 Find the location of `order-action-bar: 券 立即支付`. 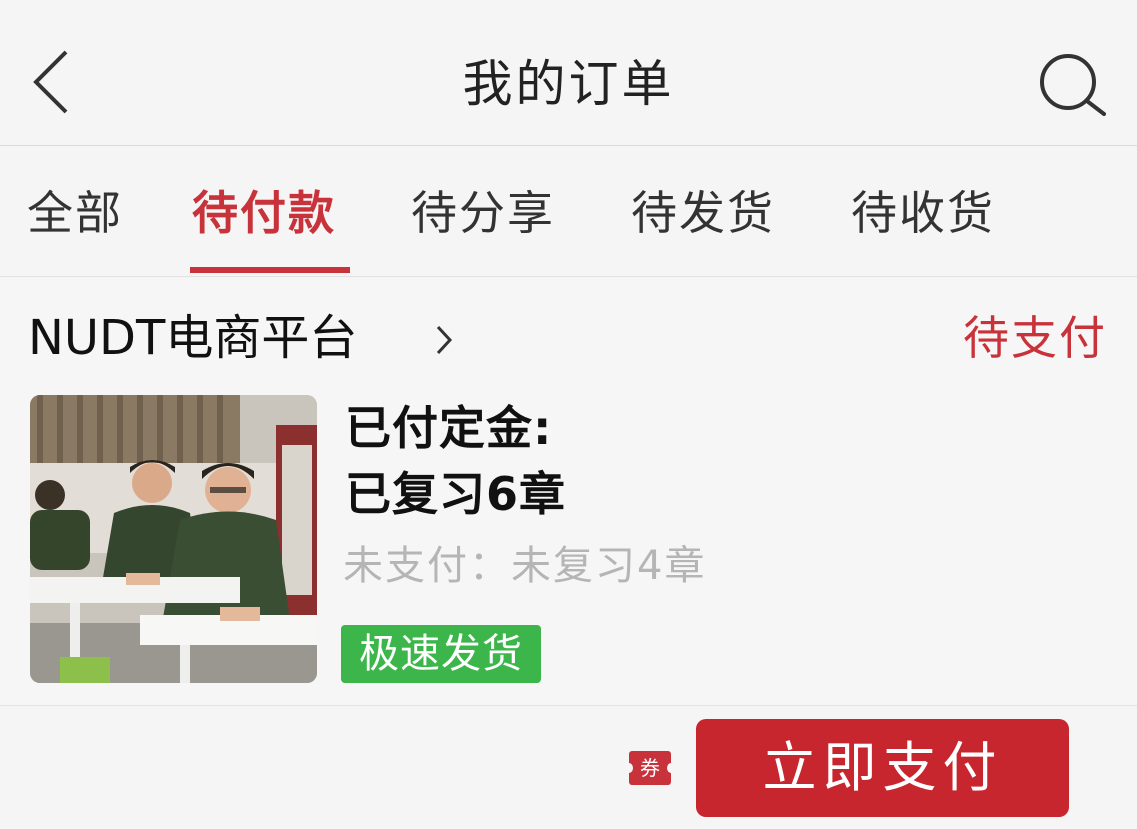

order-action-bar: 券 立即支付 is located at coordinates (568, 768).